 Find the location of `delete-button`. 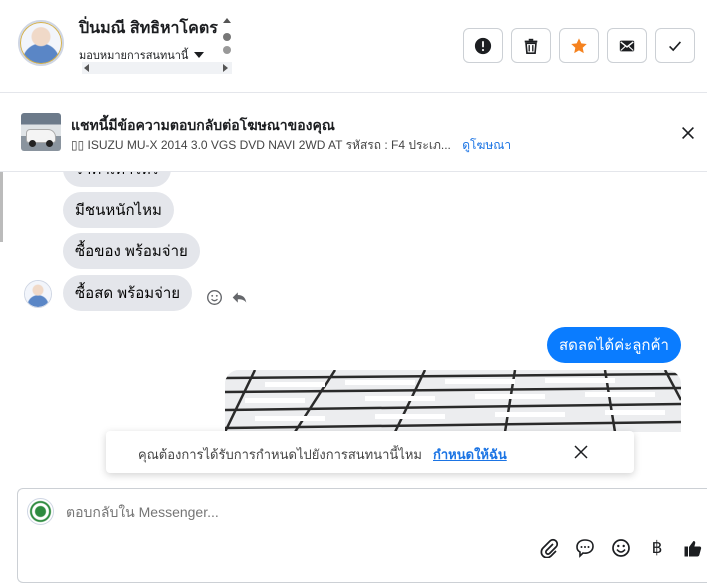

delete-button is located at coordinates (531, 45).